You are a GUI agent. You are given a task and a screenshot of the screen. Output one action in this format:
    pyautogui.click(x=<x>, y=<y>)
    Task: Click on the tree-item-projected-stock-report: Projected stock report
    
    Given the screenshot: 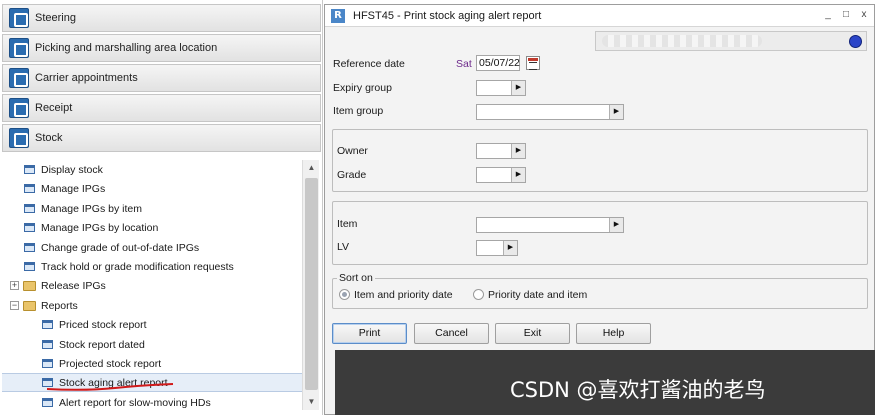 What is the action you would take?
    pyautogui.click(x=152, y=363)
    